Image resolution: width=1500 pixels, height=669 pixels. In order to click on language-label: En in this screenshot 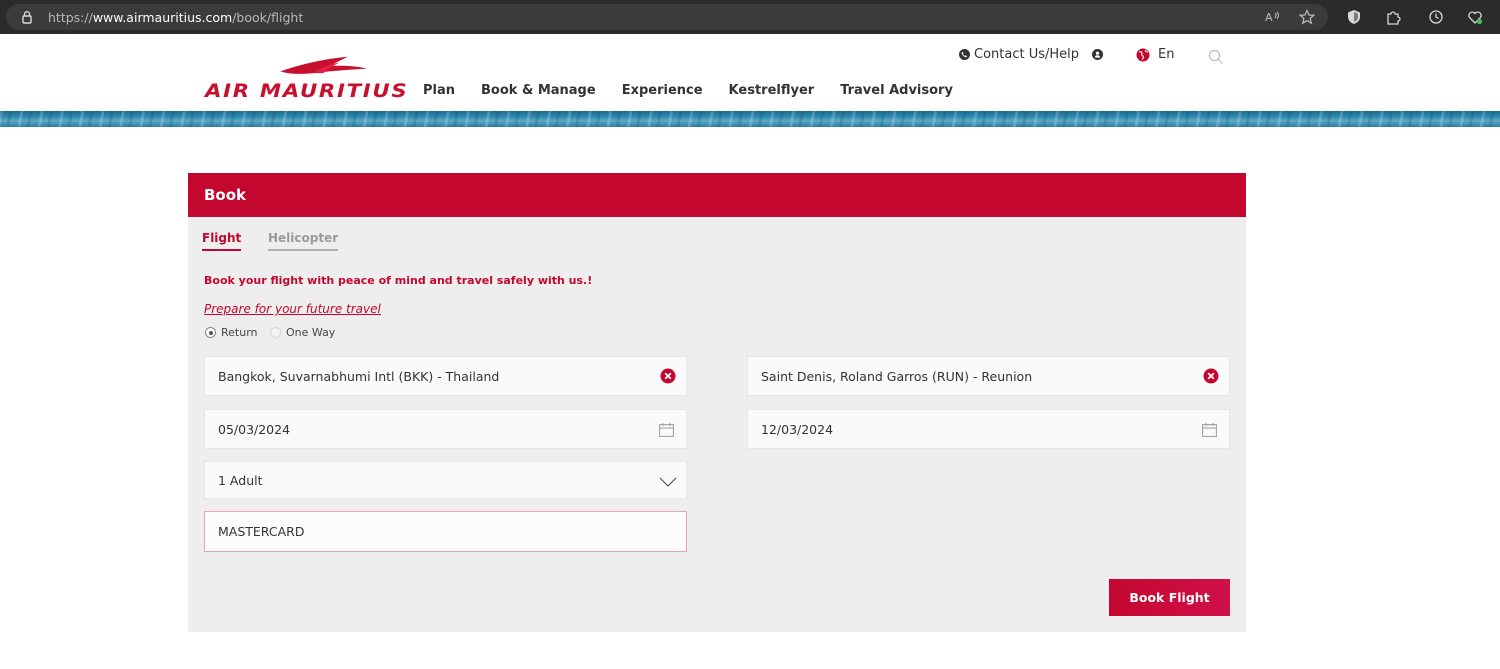, I will do `click(1166, 54)`.